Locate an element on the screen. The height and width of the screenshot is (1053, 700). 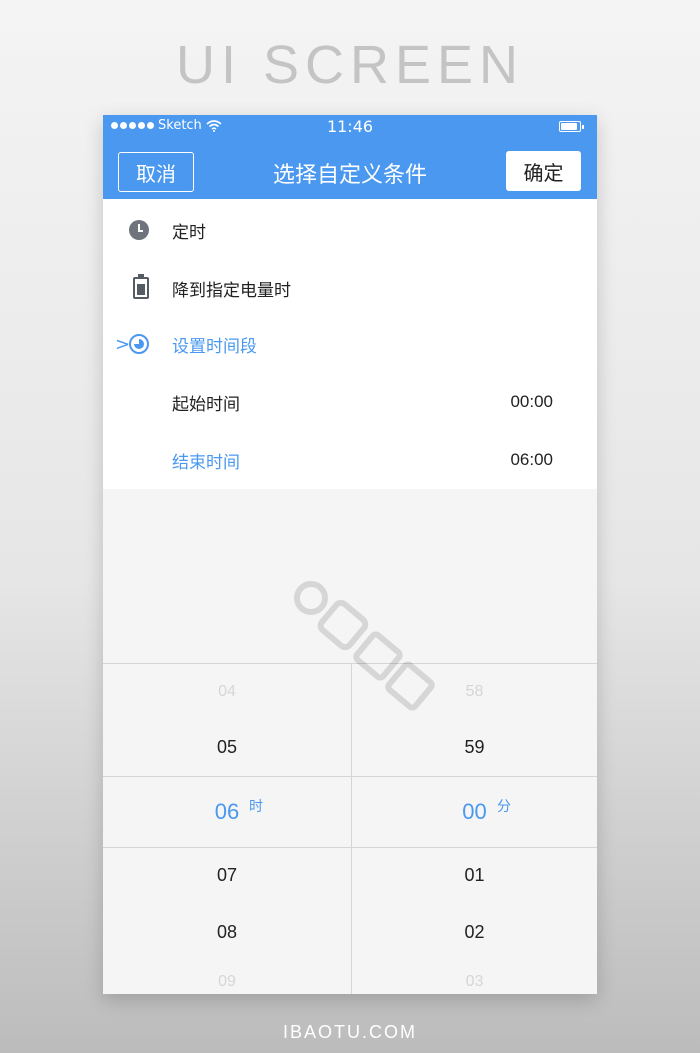
start-time-value: 00:00 is located at coordinates (531, 401).